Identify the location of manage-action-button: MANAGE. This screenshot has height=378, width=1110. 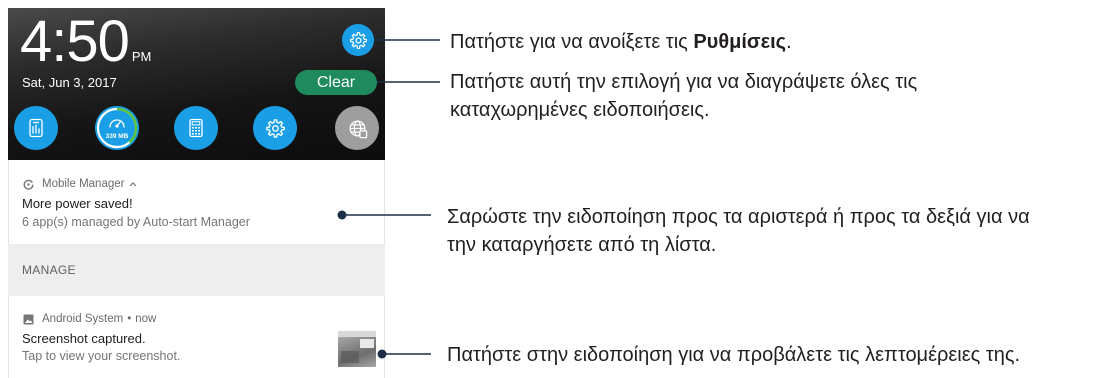
(49, 270).